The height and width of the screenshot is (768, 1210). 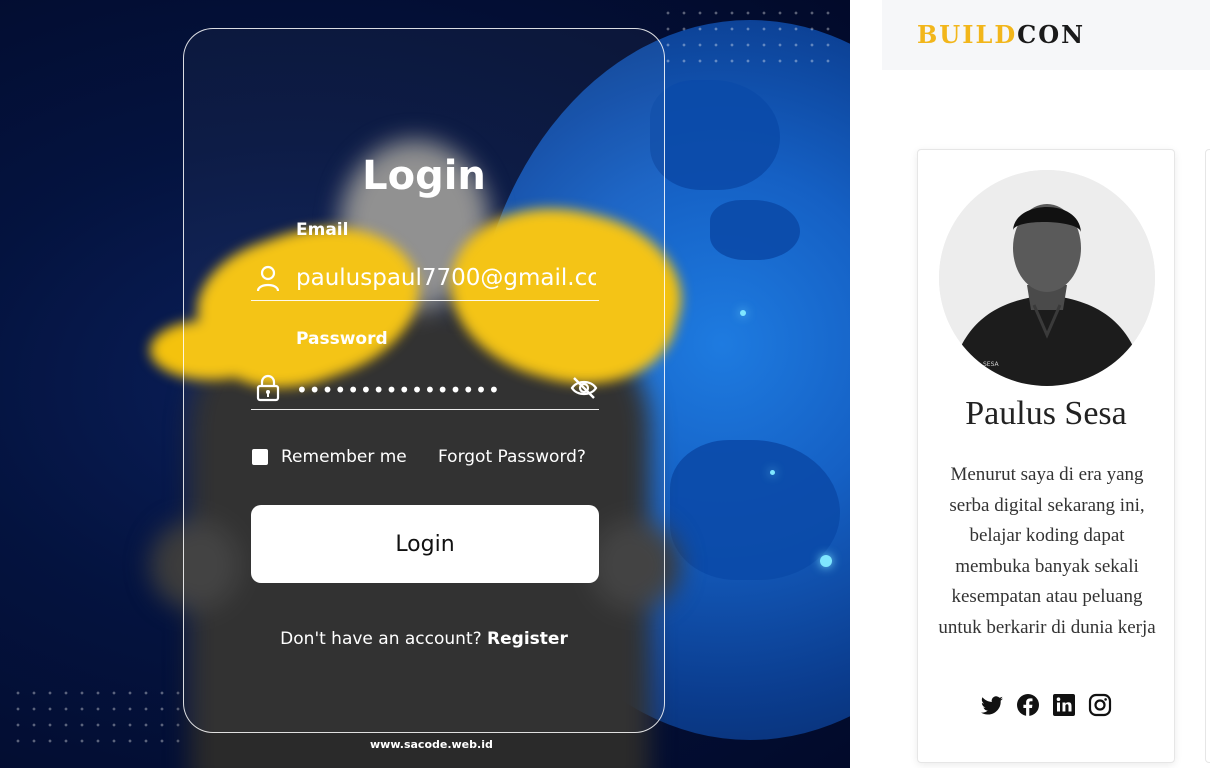 I want to click on instagram-icon, so click(x=1100, y=705).